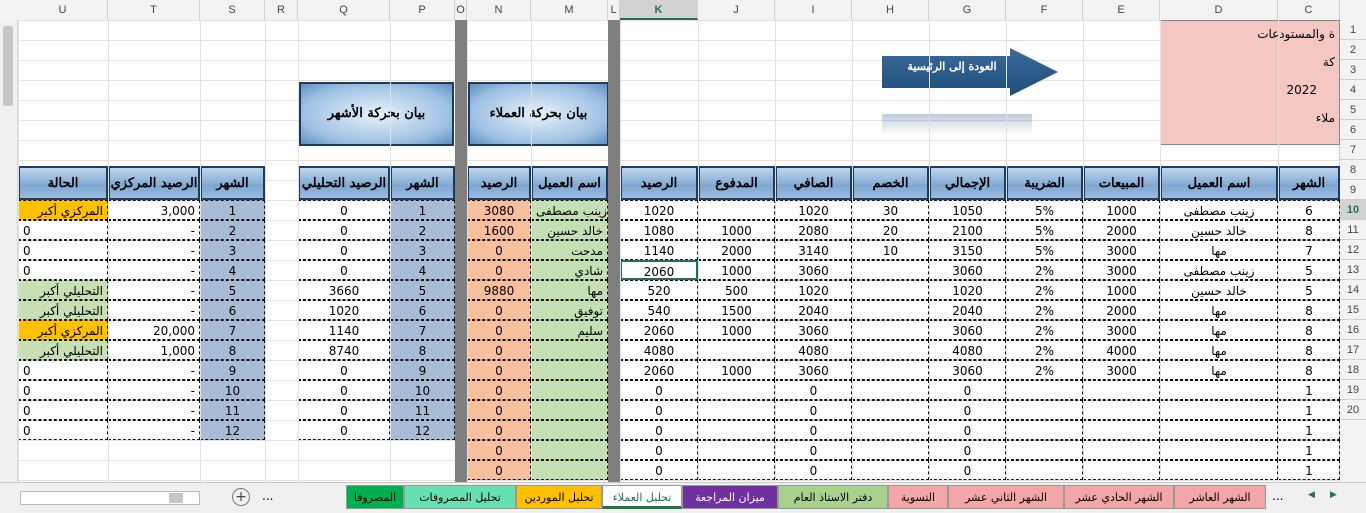 This screenshot has width=1366, height=513. I want to click on central-month-cell: 8, so click(232, 350).